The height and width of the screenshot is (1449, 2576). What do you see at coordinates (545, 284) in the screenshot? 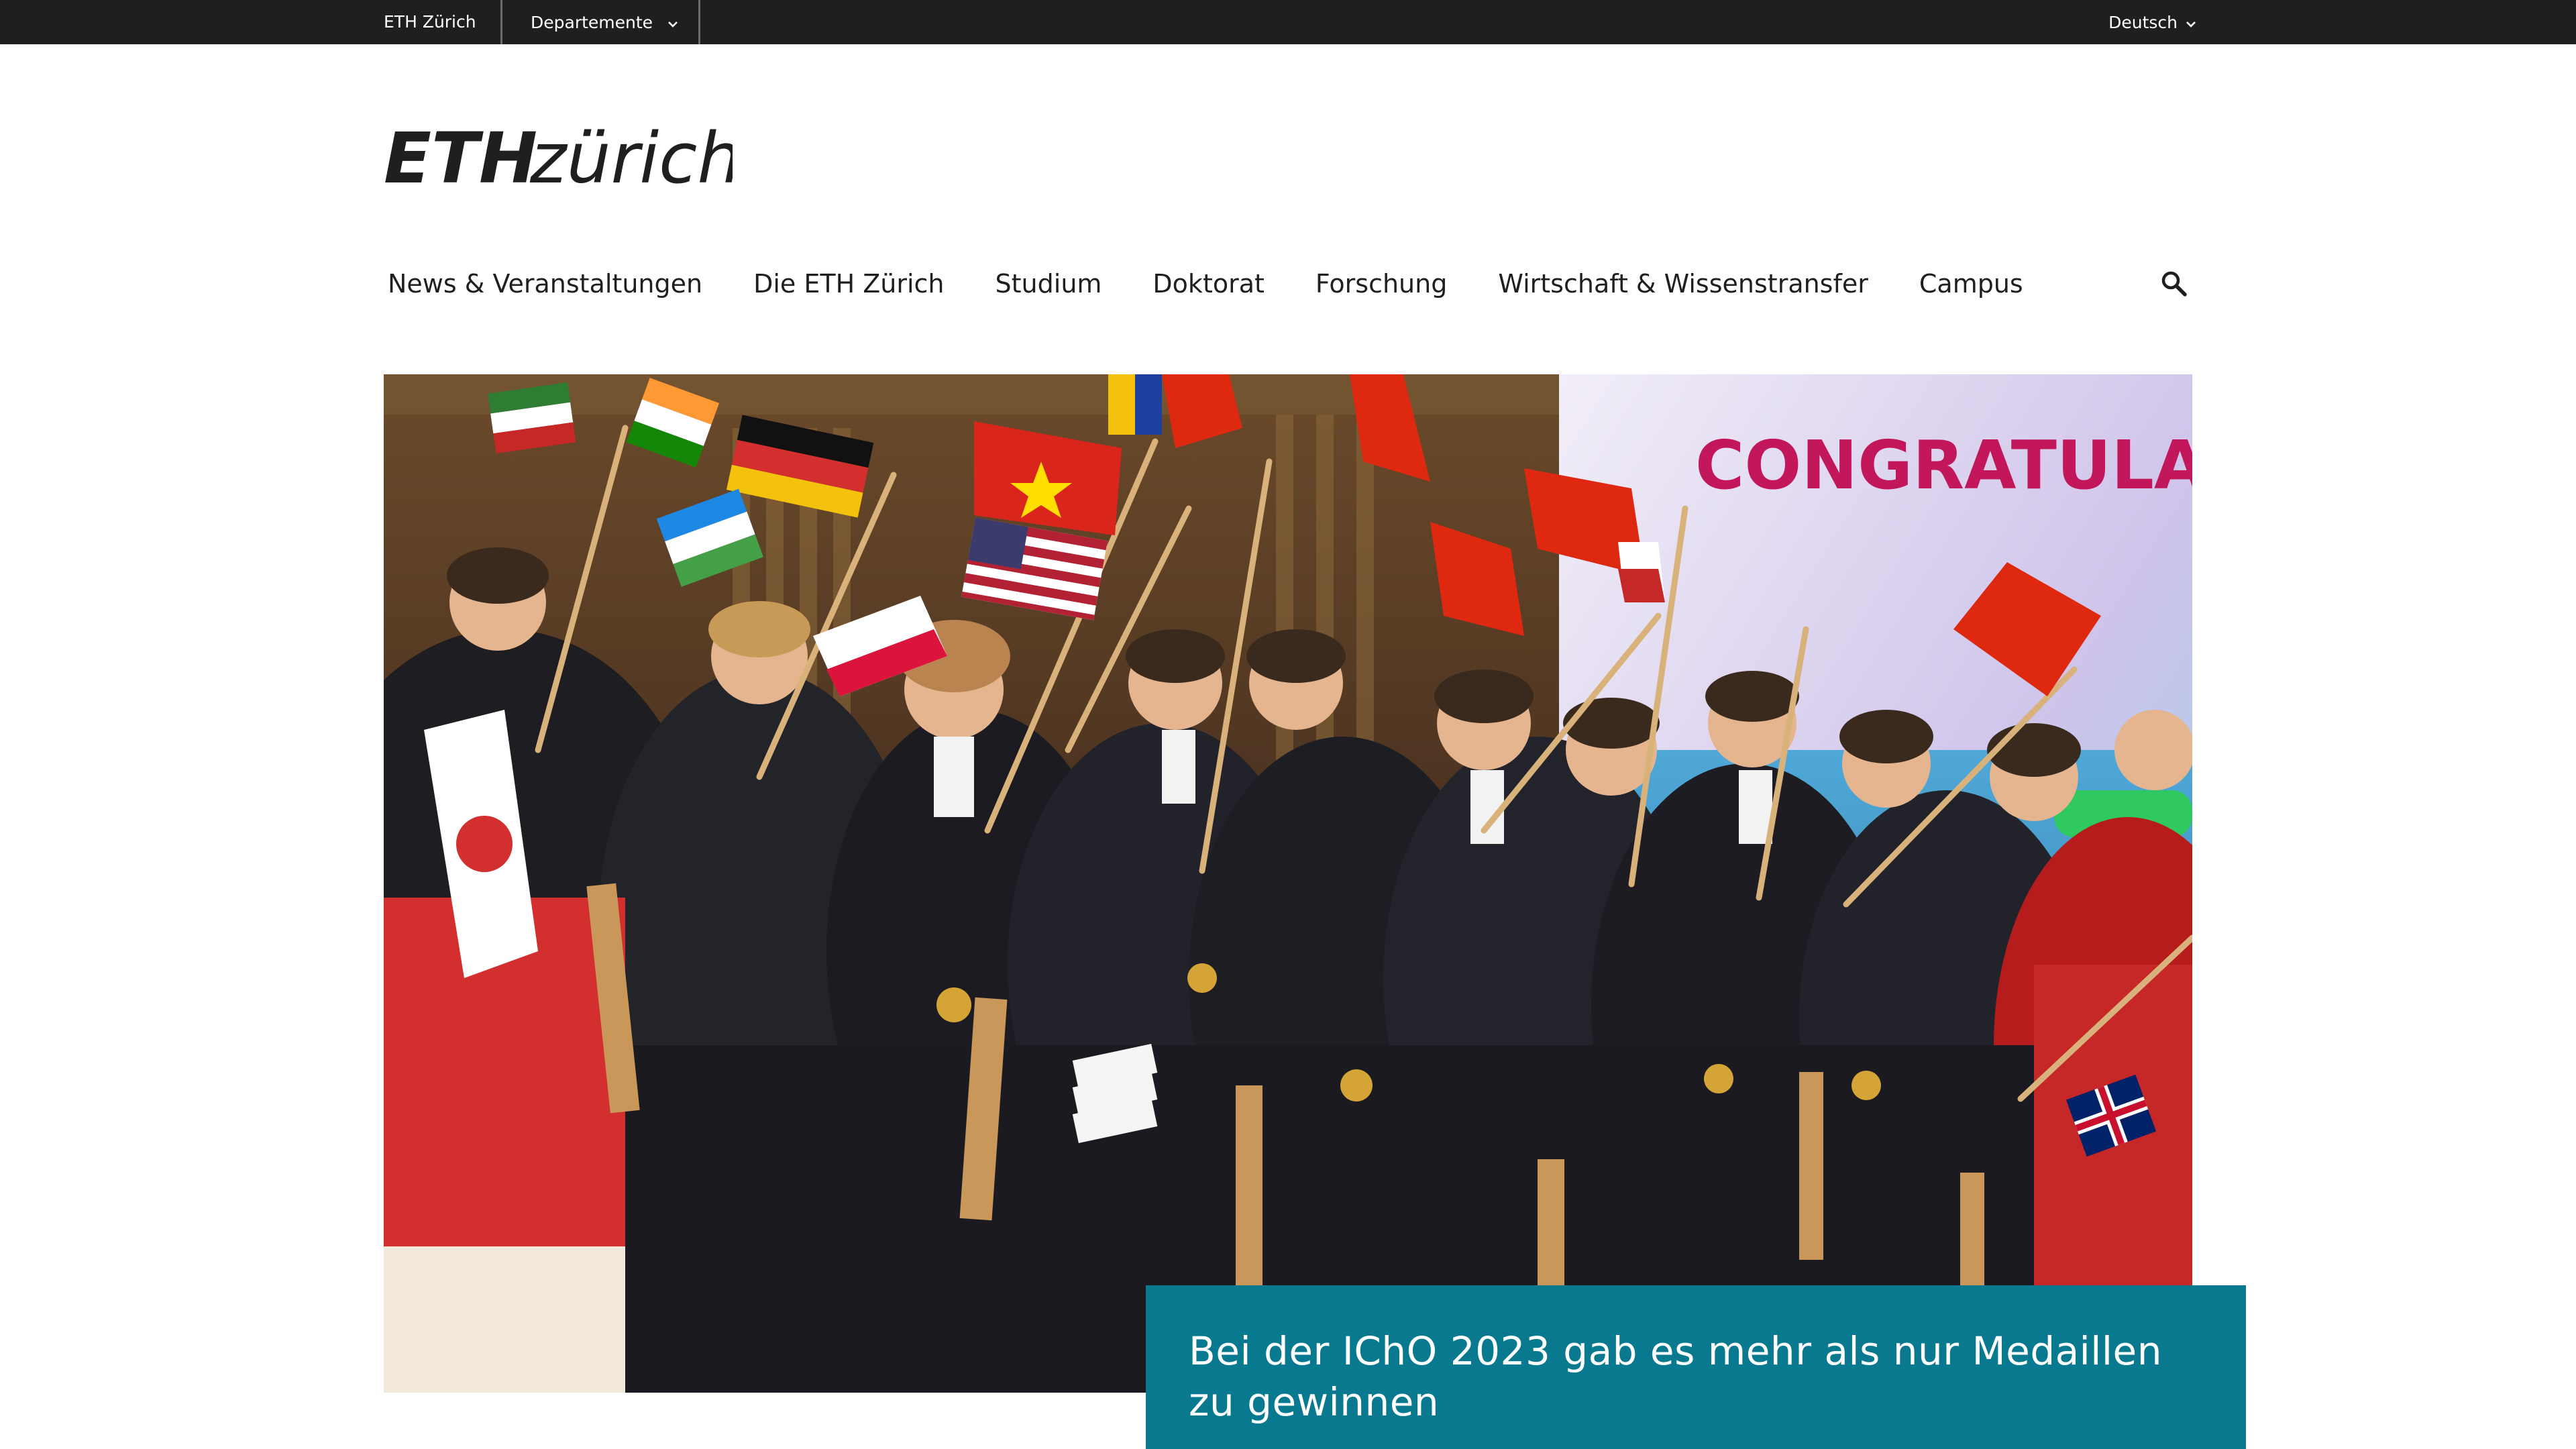
I see `nav-item-news: News & Veranstaltungen` at bounding box center [545, 284].